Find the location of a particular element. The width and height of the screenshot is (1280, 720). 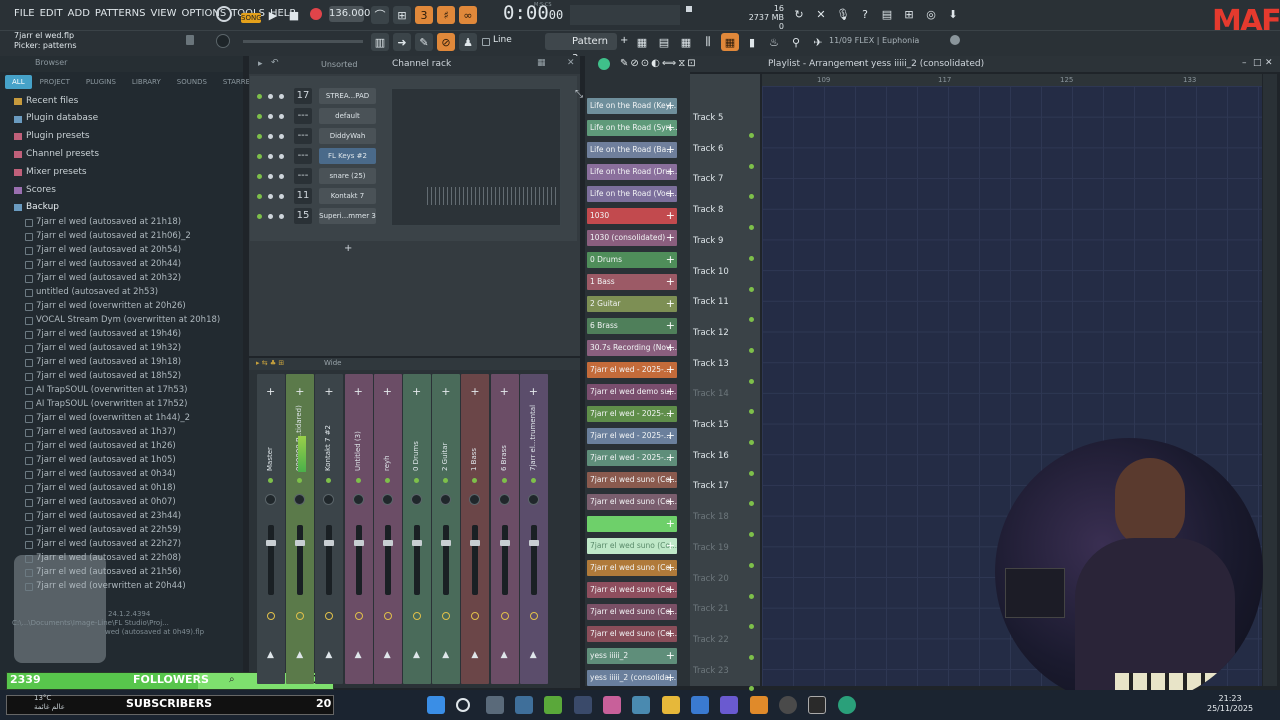

fx-icon: ⚲ is located at coordinates (796, 42).